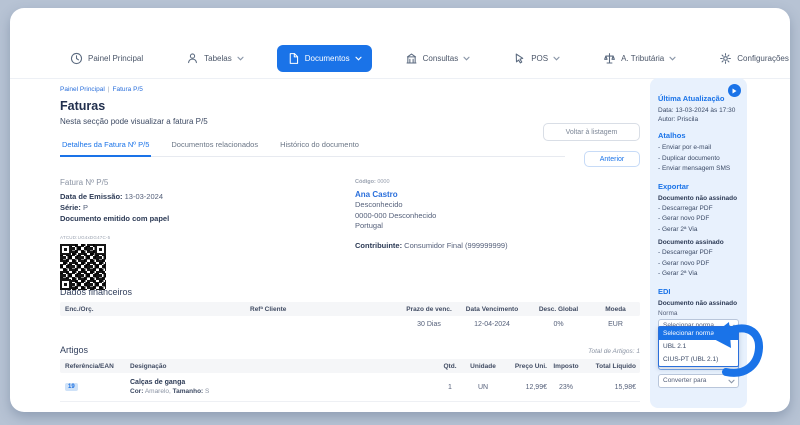  Describe the element at coordinates (691, 98) in the screenshot. I see `last-update-title: Última Atualização` at that location.